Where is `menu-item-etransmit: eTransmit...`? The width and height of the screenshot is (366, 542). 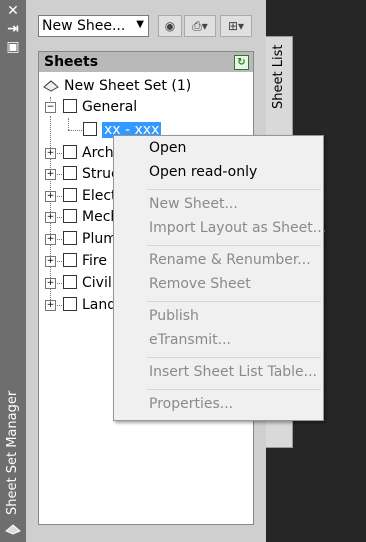 menu-item-etransmit: eTransmit... is located at coordinates (190, 340).